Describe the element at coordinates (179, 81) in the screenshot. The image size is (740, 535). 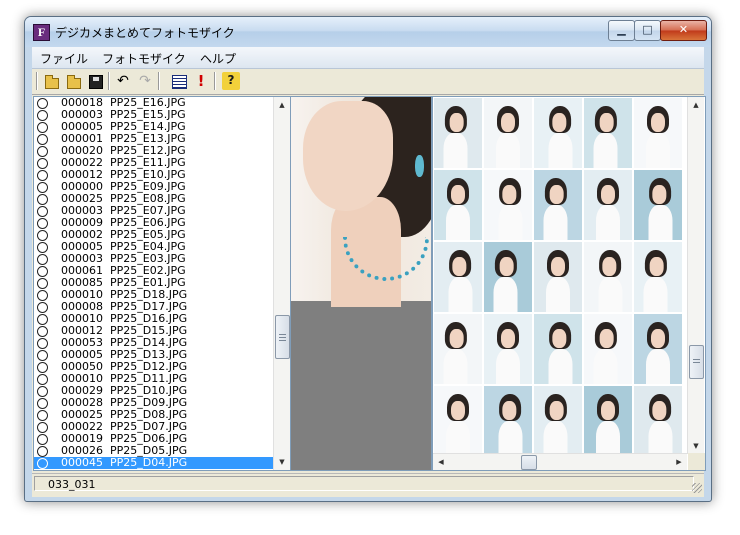
I see `list-icon` at that location.